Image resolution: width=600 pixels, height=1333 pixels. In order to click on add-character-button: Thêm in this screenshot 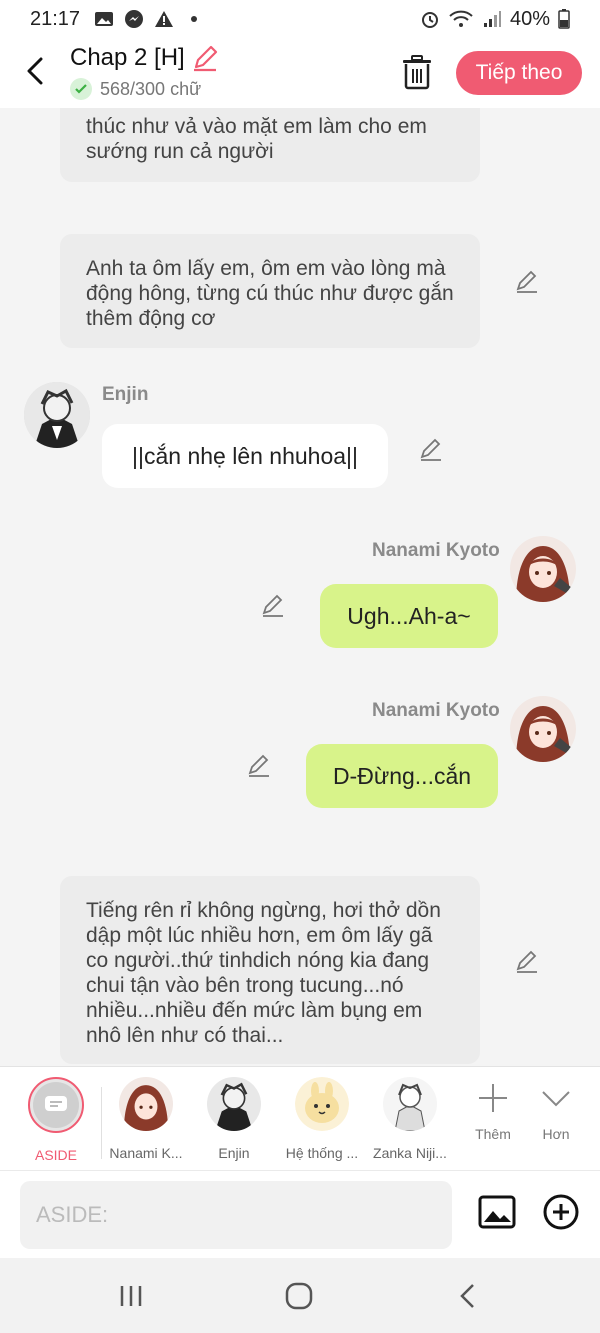, I will do `click(493, 1111)`.